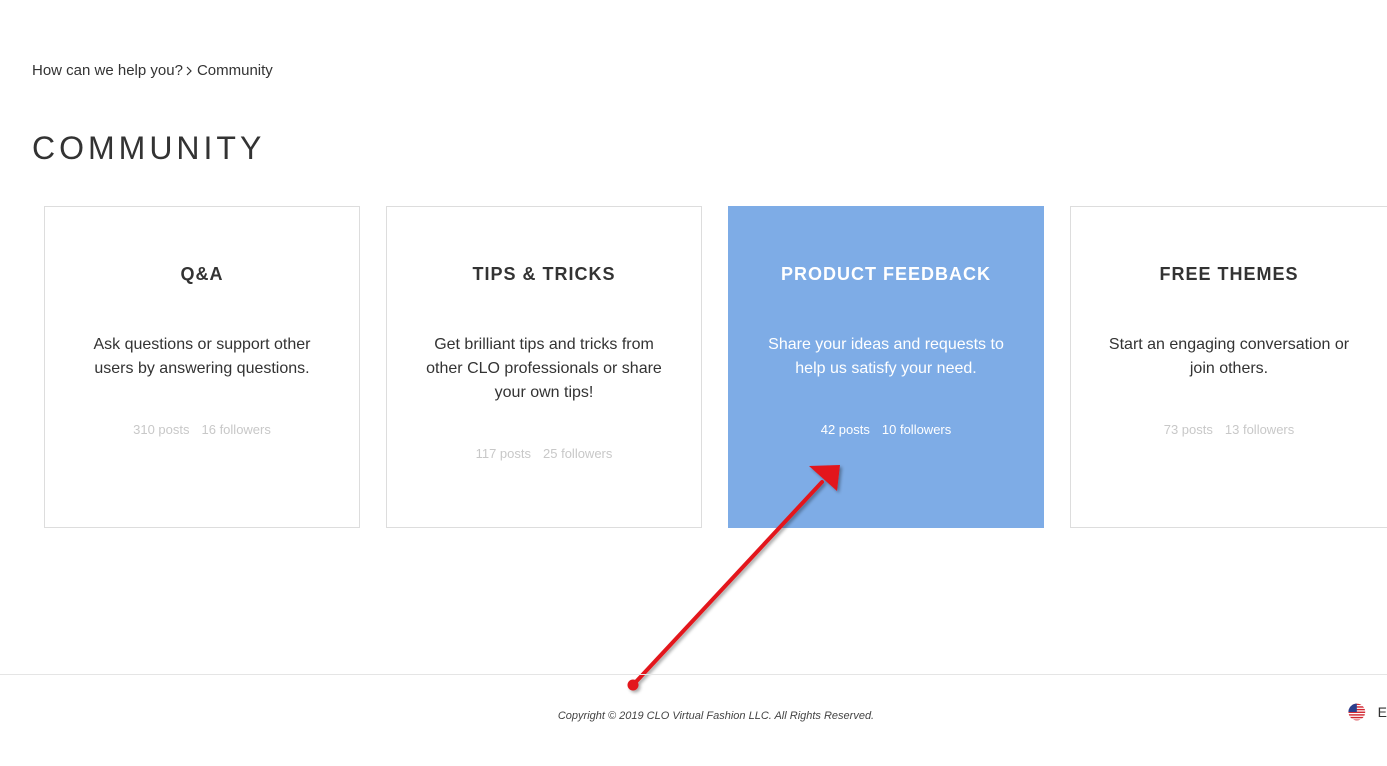 Image resolution: width=1387 pixels, height=766 pixels. I want to click on card-stats: 117 posts 25 followers, so click(544, 453).